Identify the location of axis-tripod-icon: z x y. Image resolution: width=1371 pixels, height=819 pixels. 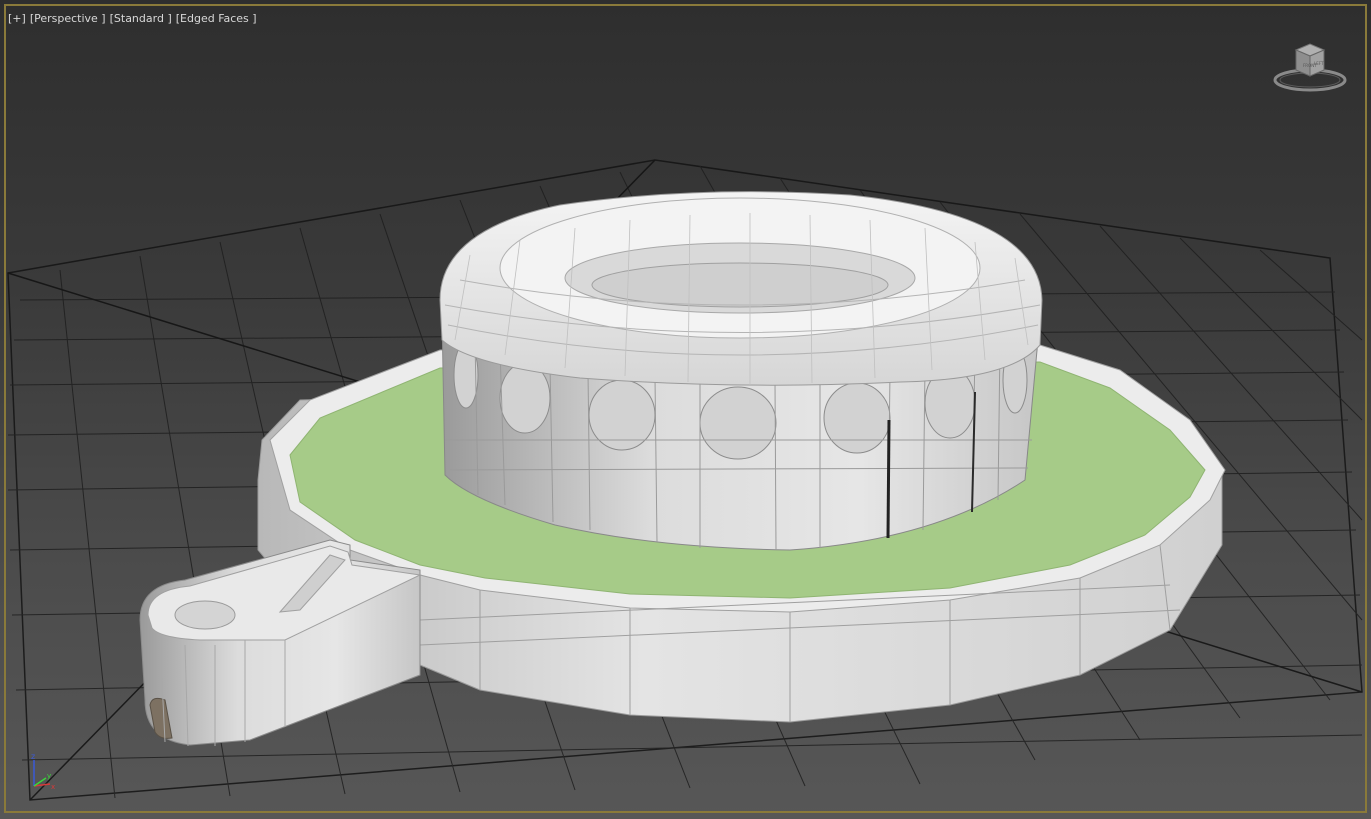
(43, 771).